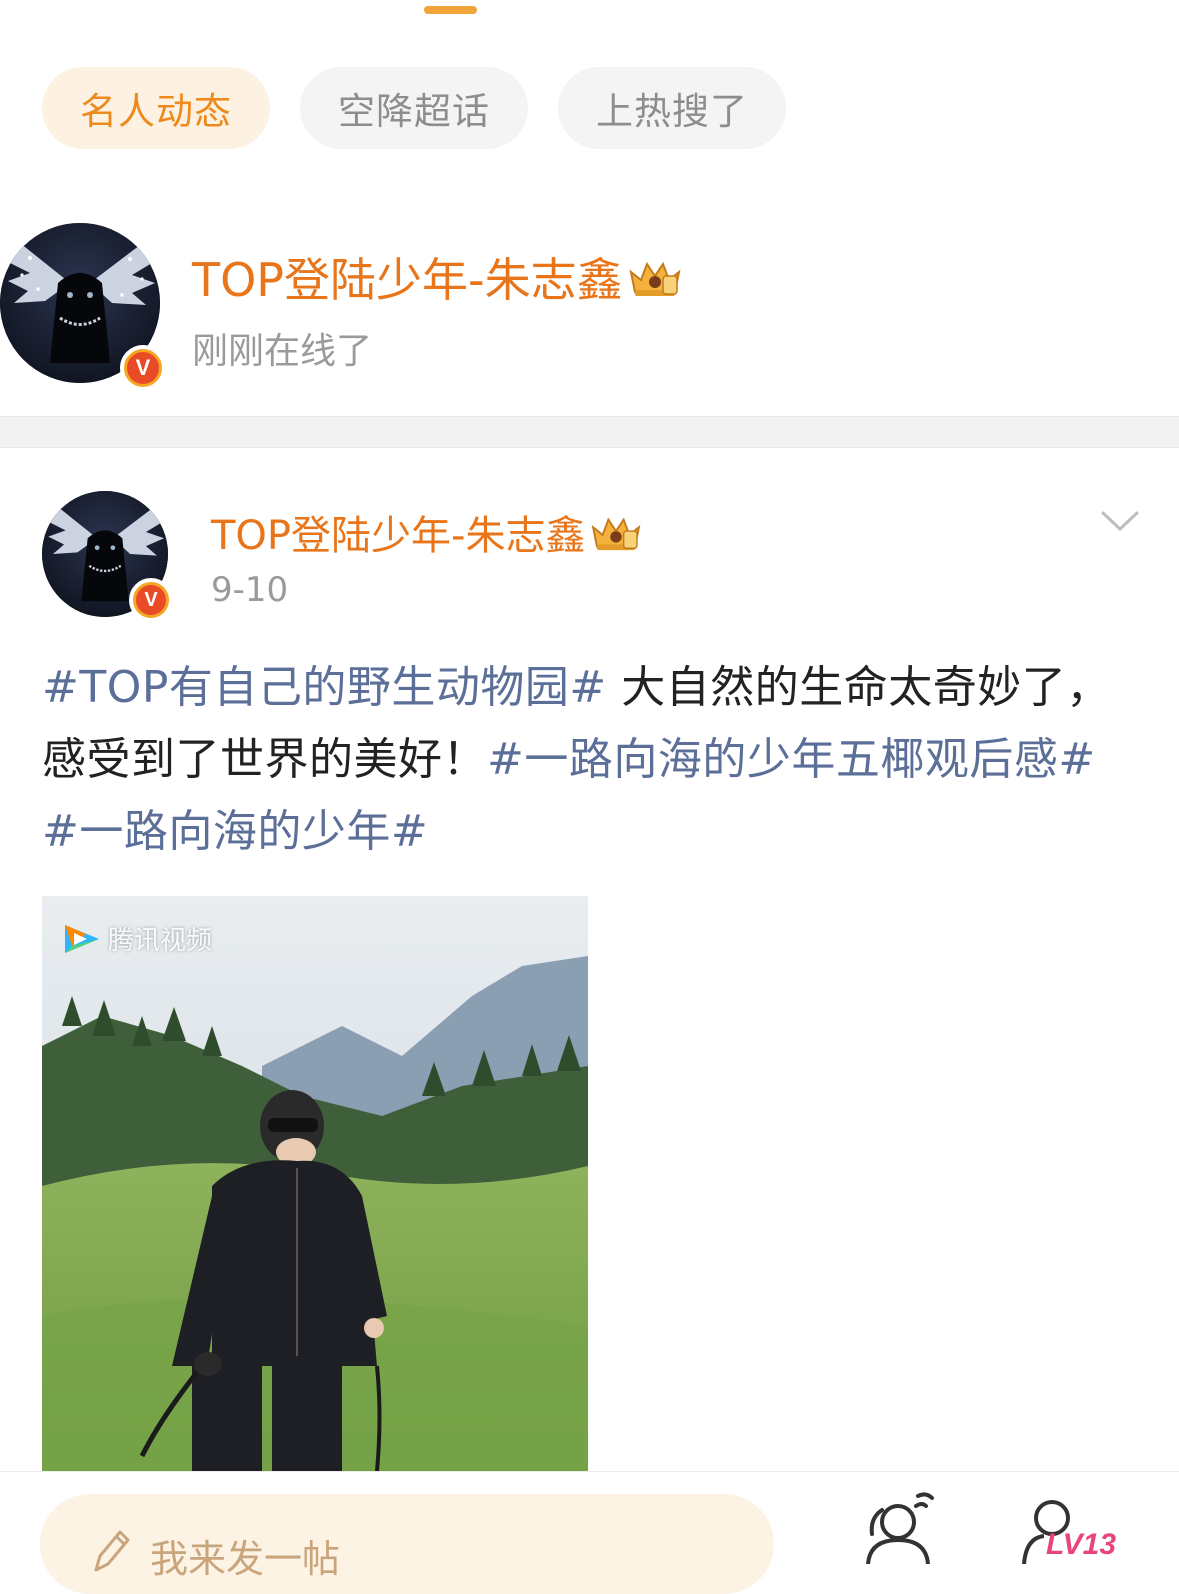  I want to click on post-date: 9-10, so click(250, 590).